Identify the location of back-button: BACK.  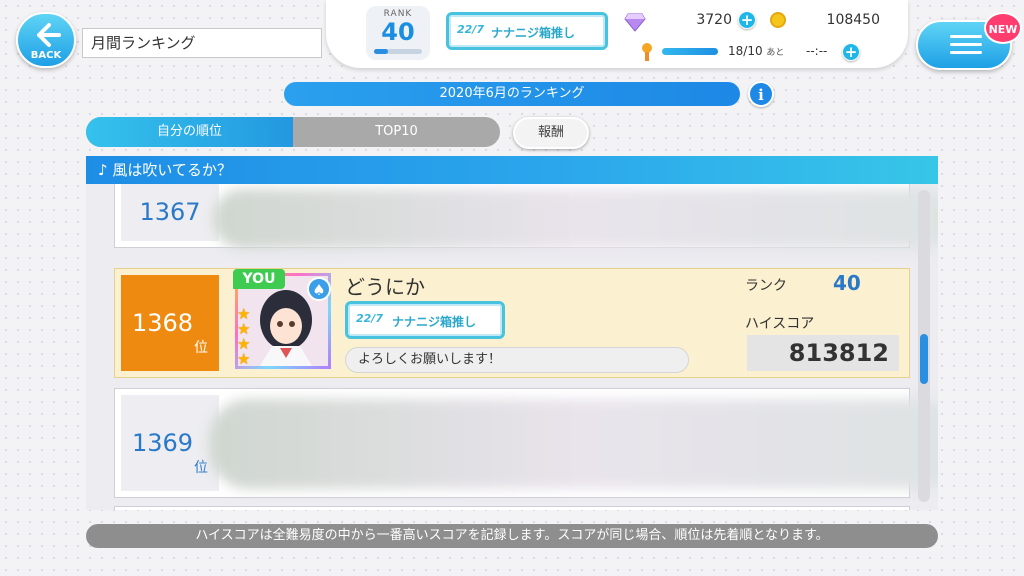
(46, 40).